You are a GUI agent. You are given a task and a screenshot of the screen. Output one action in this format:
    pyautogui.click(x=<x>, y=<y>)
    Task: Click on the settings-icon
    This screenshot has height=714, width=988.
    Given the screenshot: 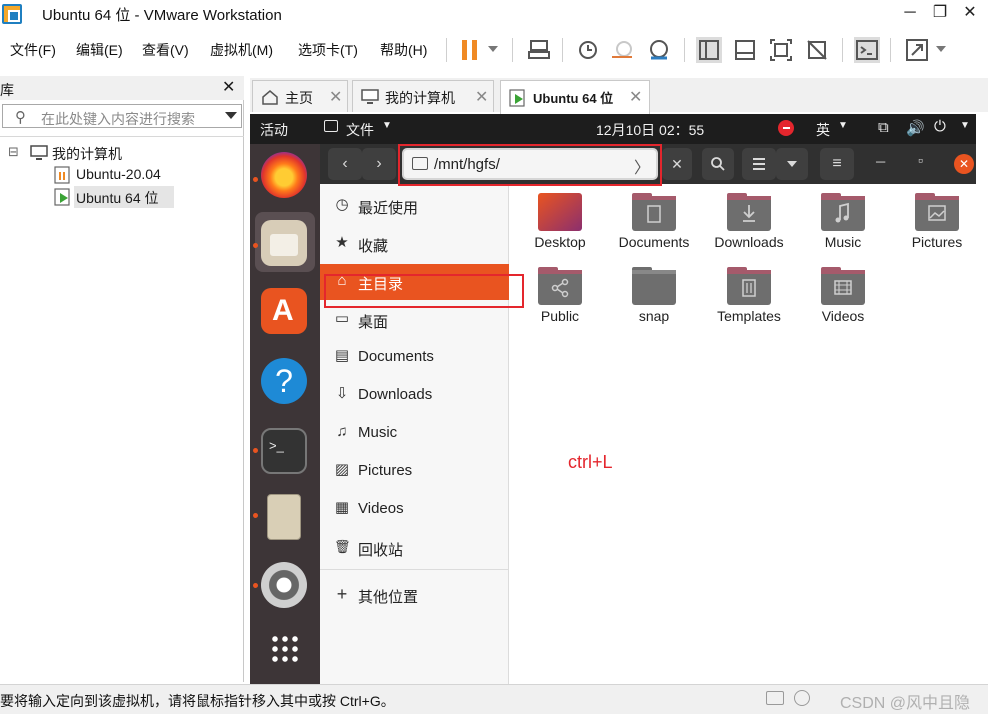 What is the action you would take?
    pyautogui.click(x=284, y=585)
    